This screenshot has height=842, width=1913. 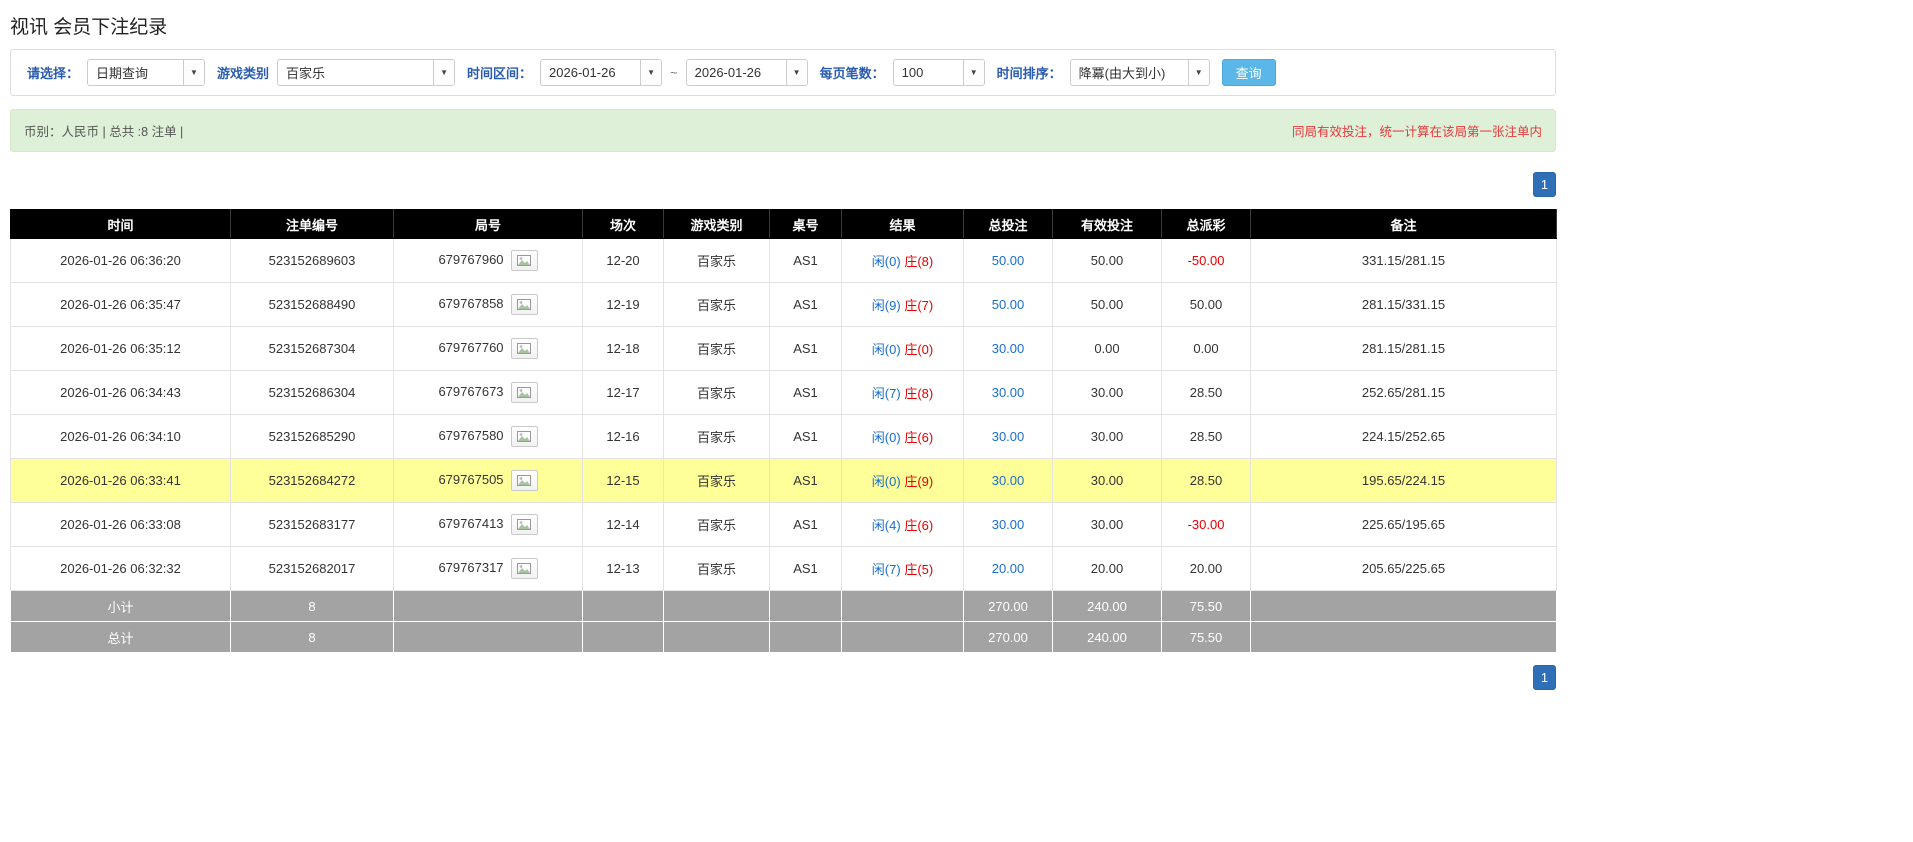 What do you see at coordinates (938, 72) in the screenshot?
I see `page-size-dropdown: 100 ▼` at bounding box center [938, 72].